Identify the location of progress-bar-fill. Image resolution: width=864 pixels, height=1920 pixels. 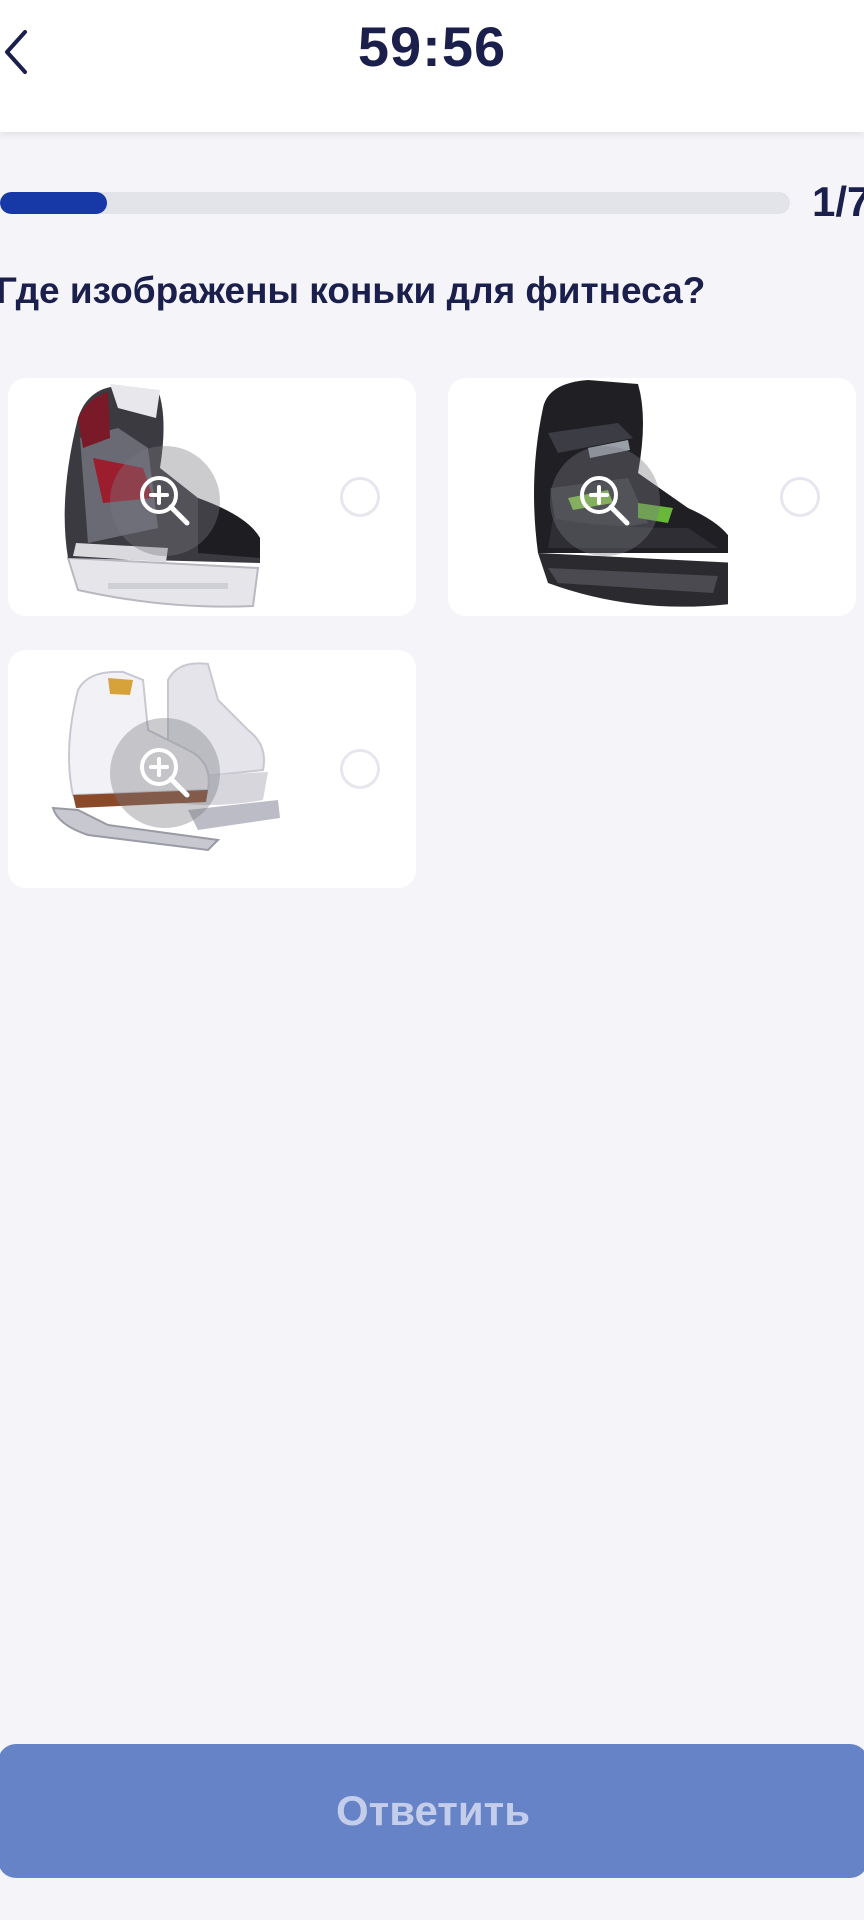
(53, 203).